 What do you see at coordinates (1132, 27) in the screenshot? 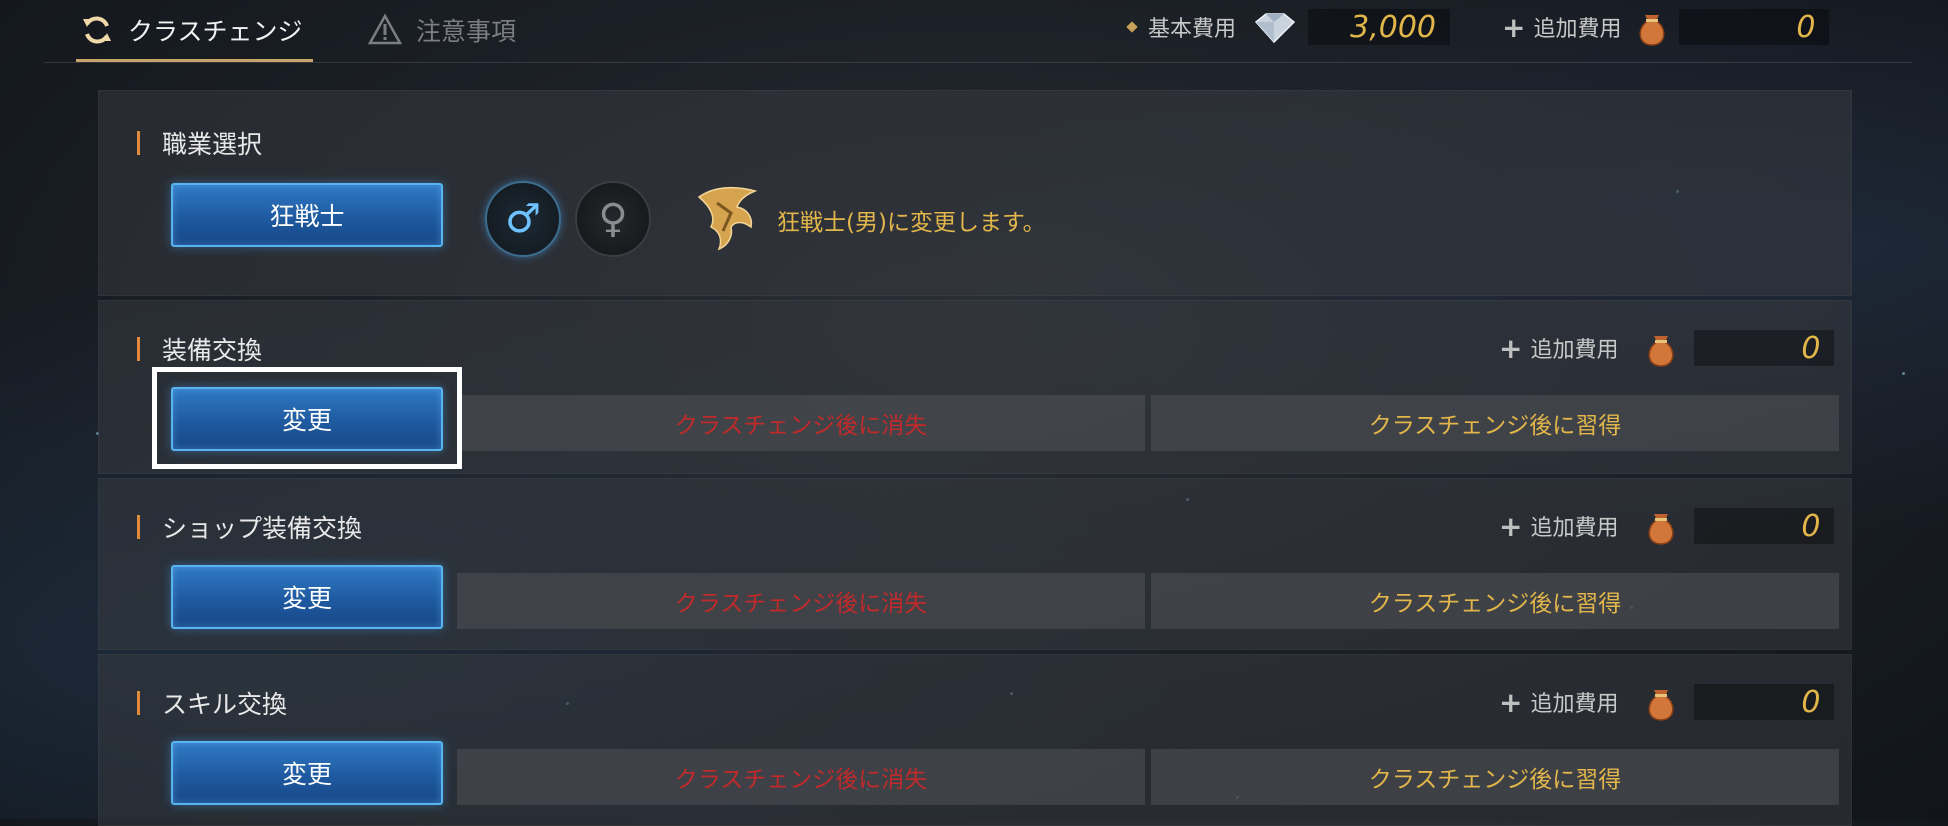
I see `bullet-diamond-icon` at bounding box center [1132, 27].